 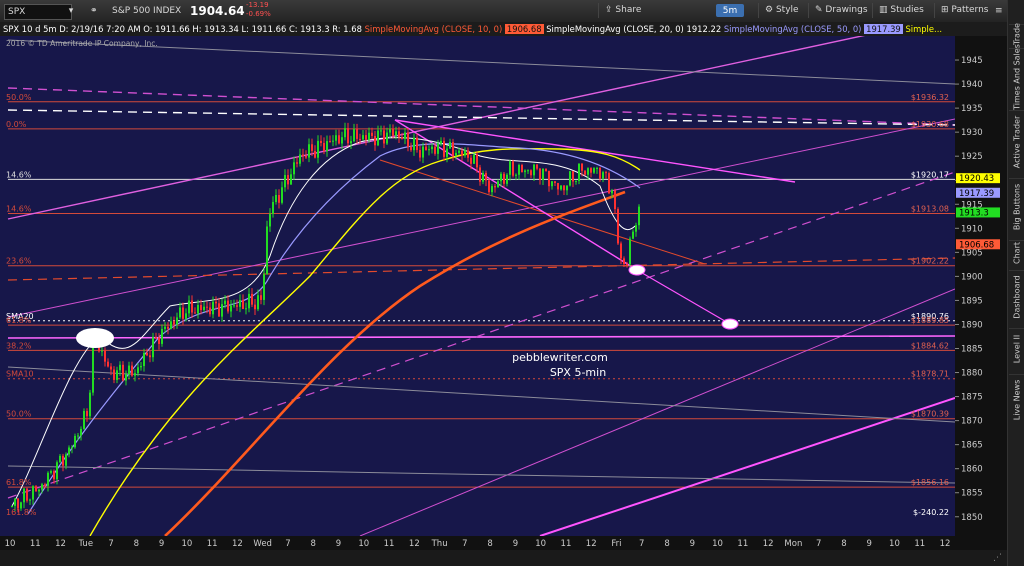 What do you see at coordinates (1016, 77) in the screenshot?
I see `side-tab: Times And Sales` at bounding box center [1016, 77].